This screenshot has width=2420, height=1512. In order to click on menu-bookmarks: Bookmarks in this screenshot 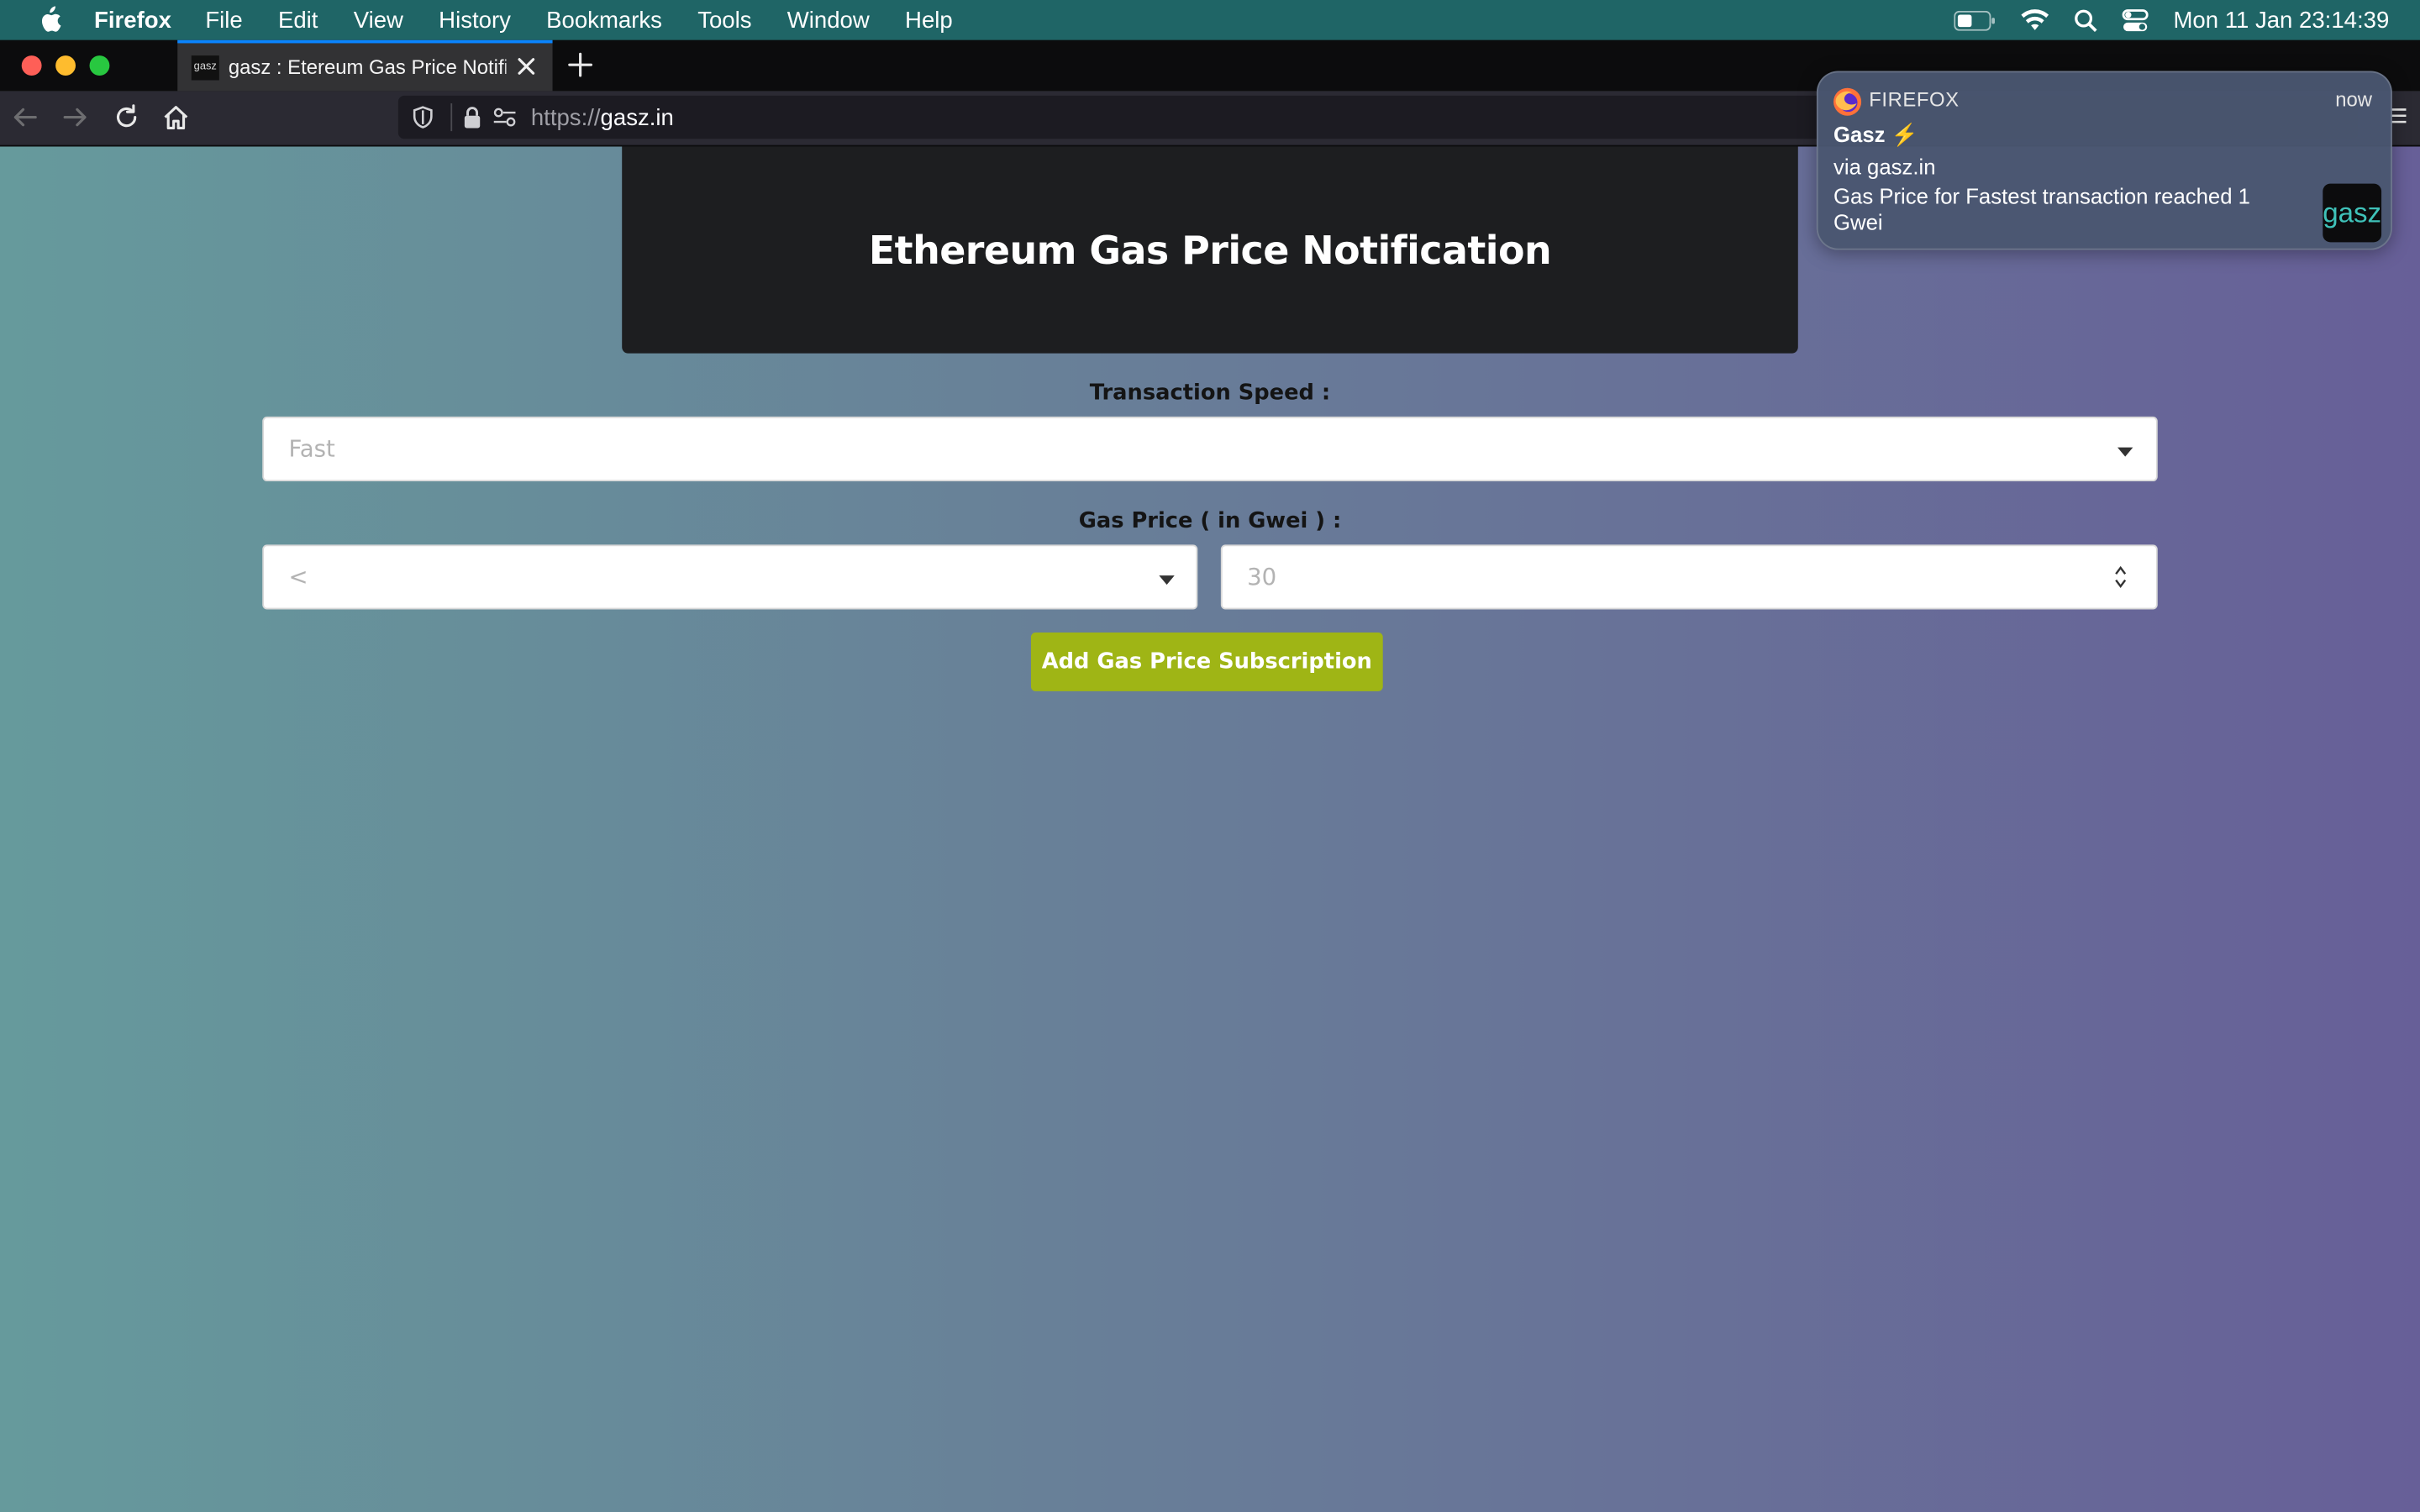, I will do `click(604, 20)`.